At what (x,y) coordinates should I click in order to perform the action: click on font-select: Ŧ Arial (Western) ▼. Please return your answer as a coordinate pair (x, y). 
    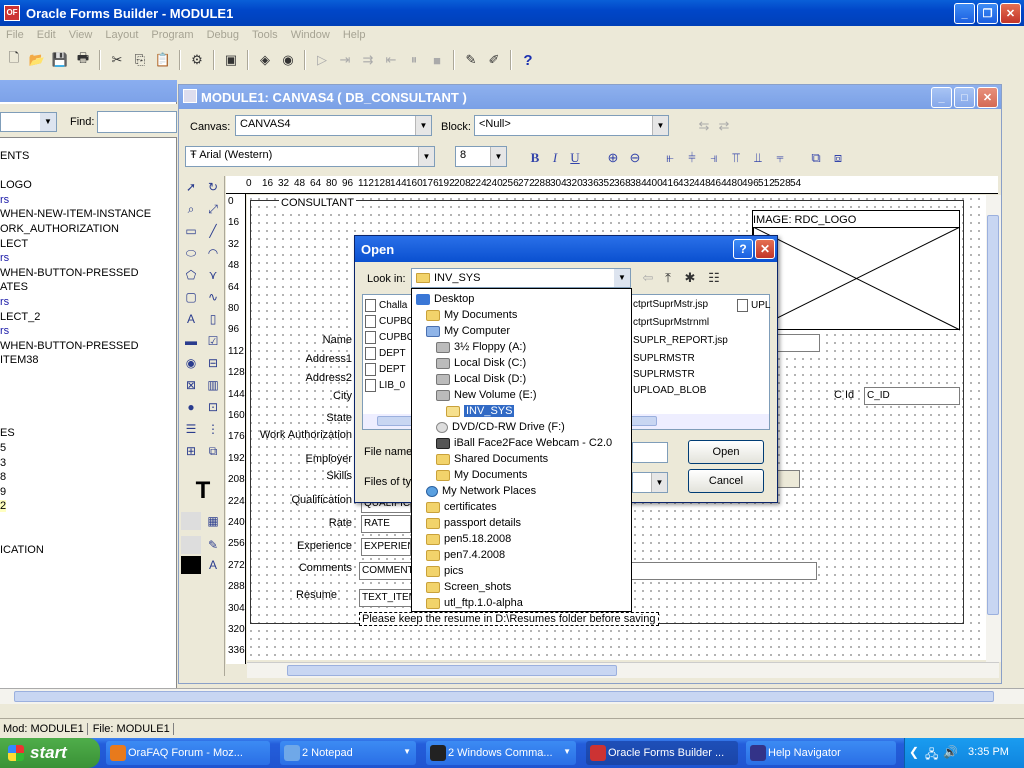
    Looking at the image, I should click on (310, 156).